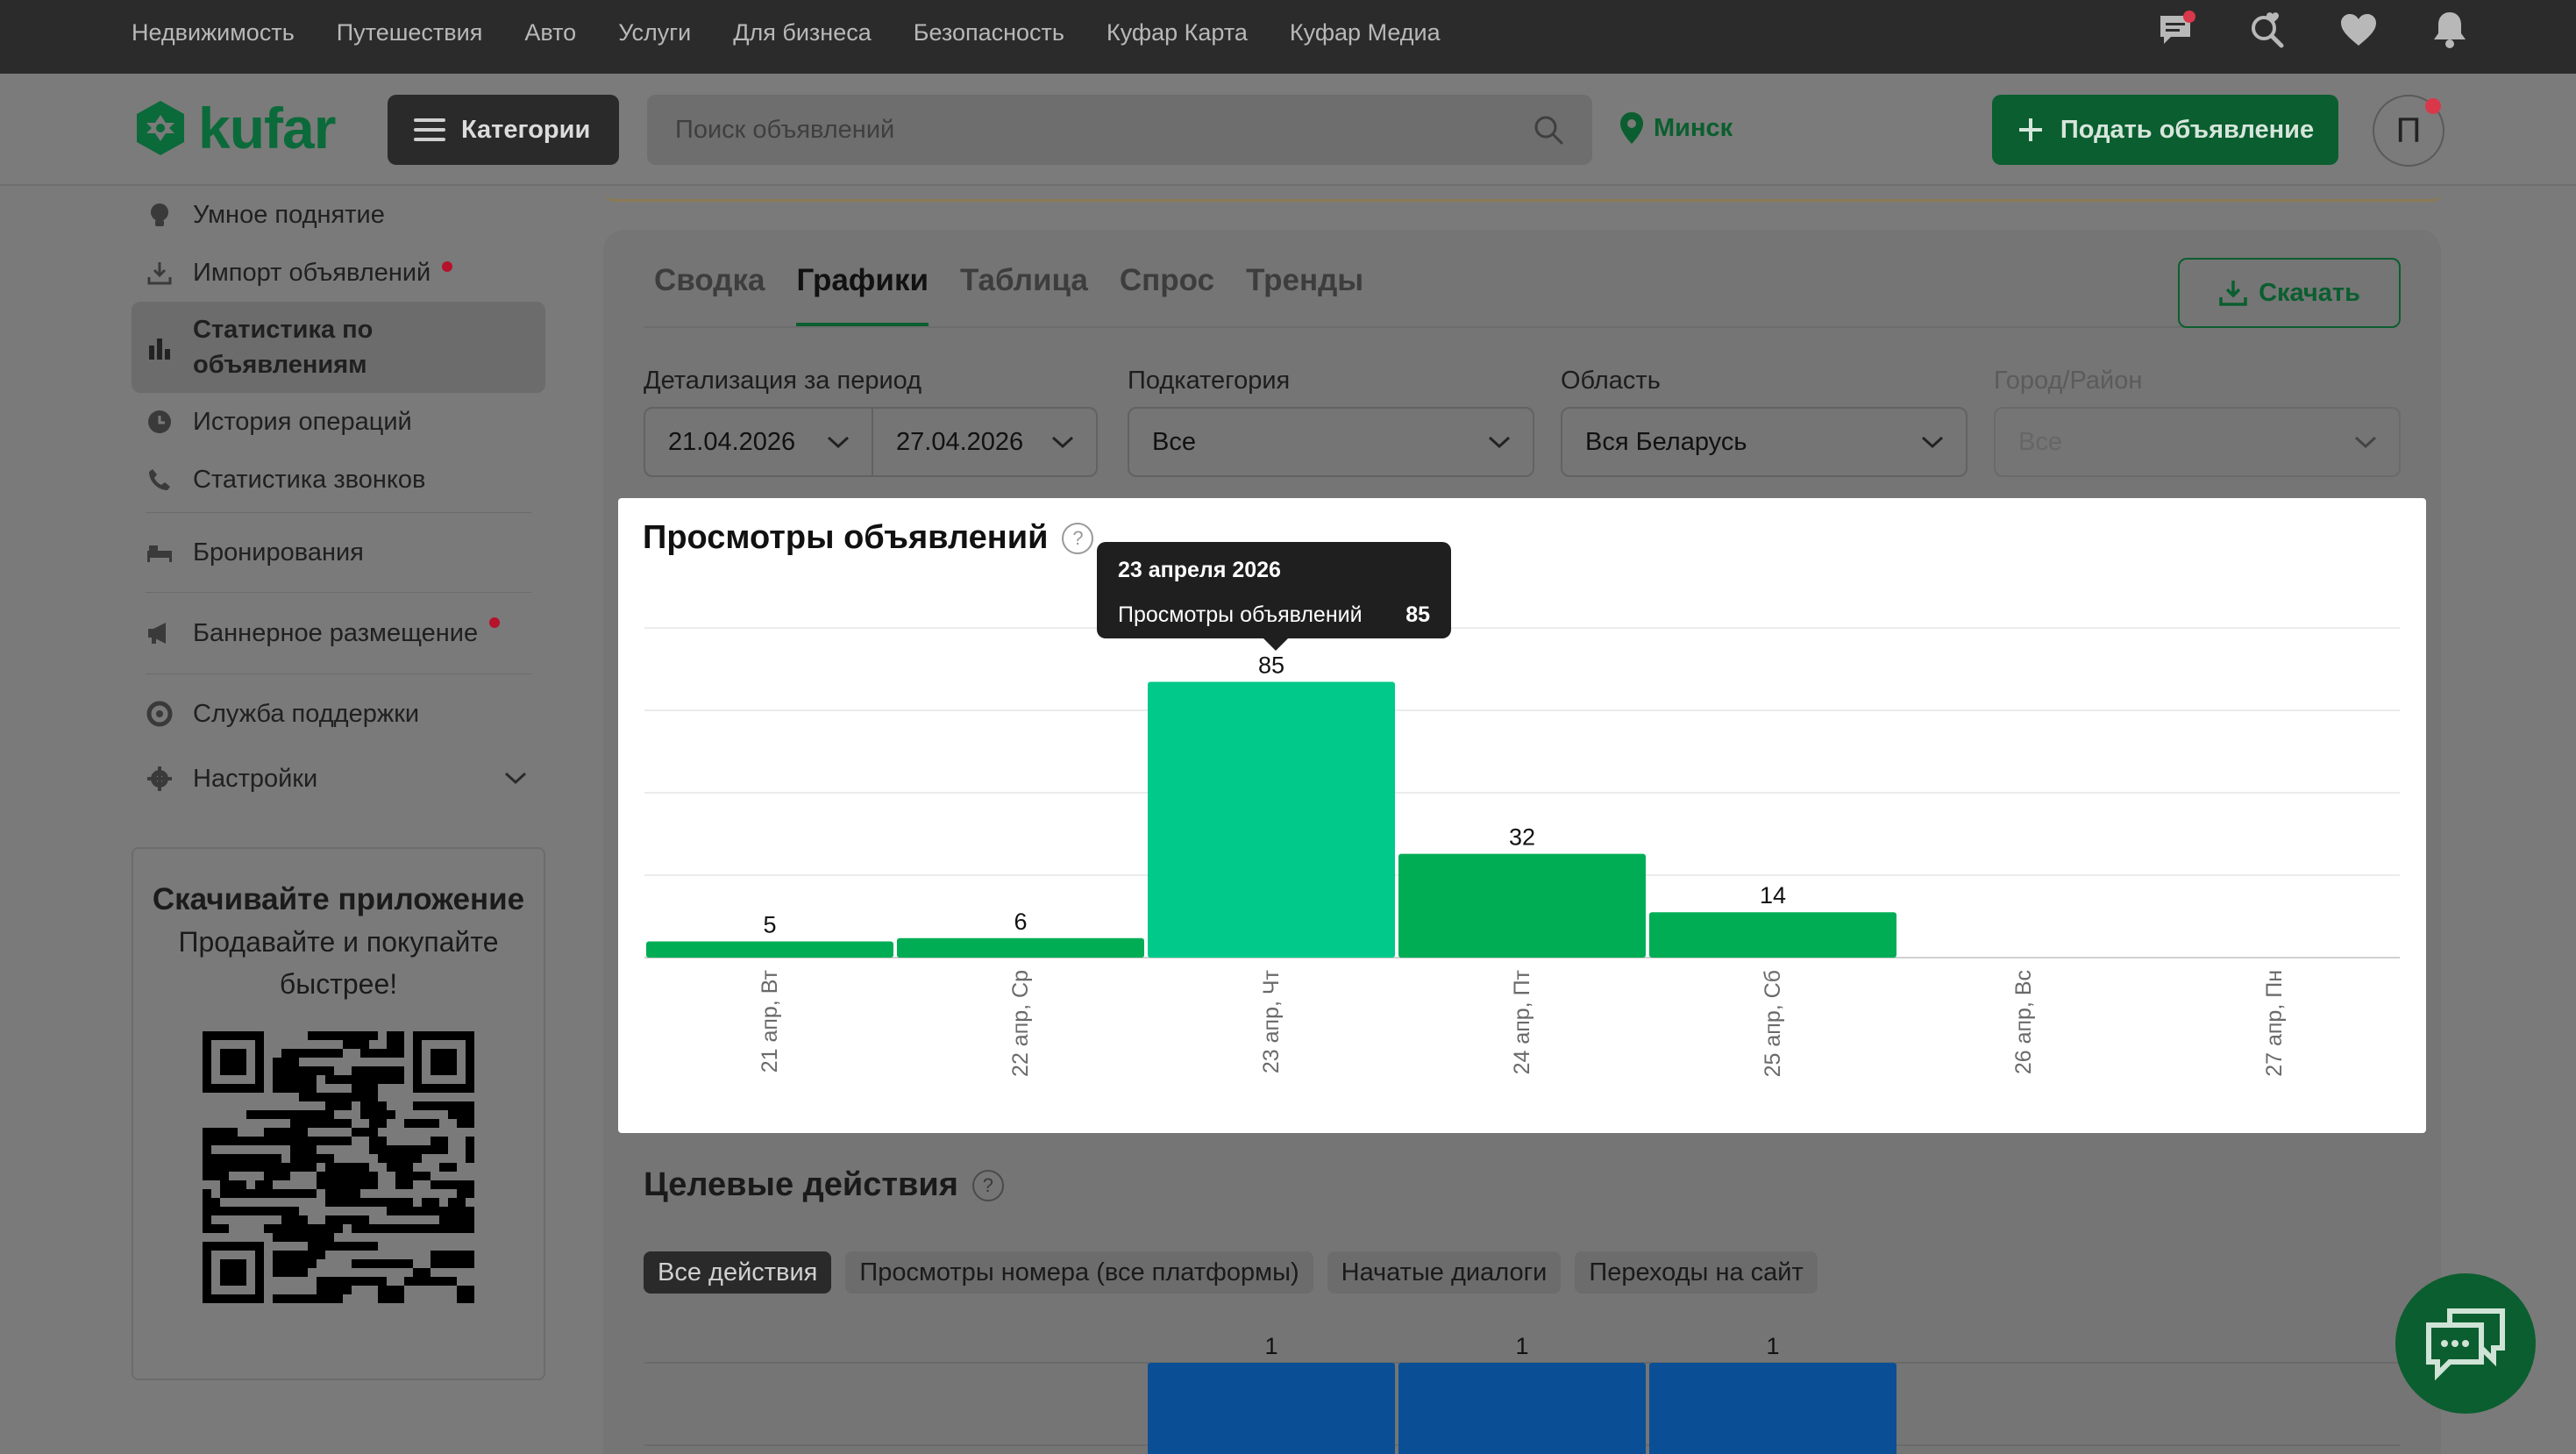  I want to click on sidebar-item-smart-raise: Умное поднятие, so click(338, 215).